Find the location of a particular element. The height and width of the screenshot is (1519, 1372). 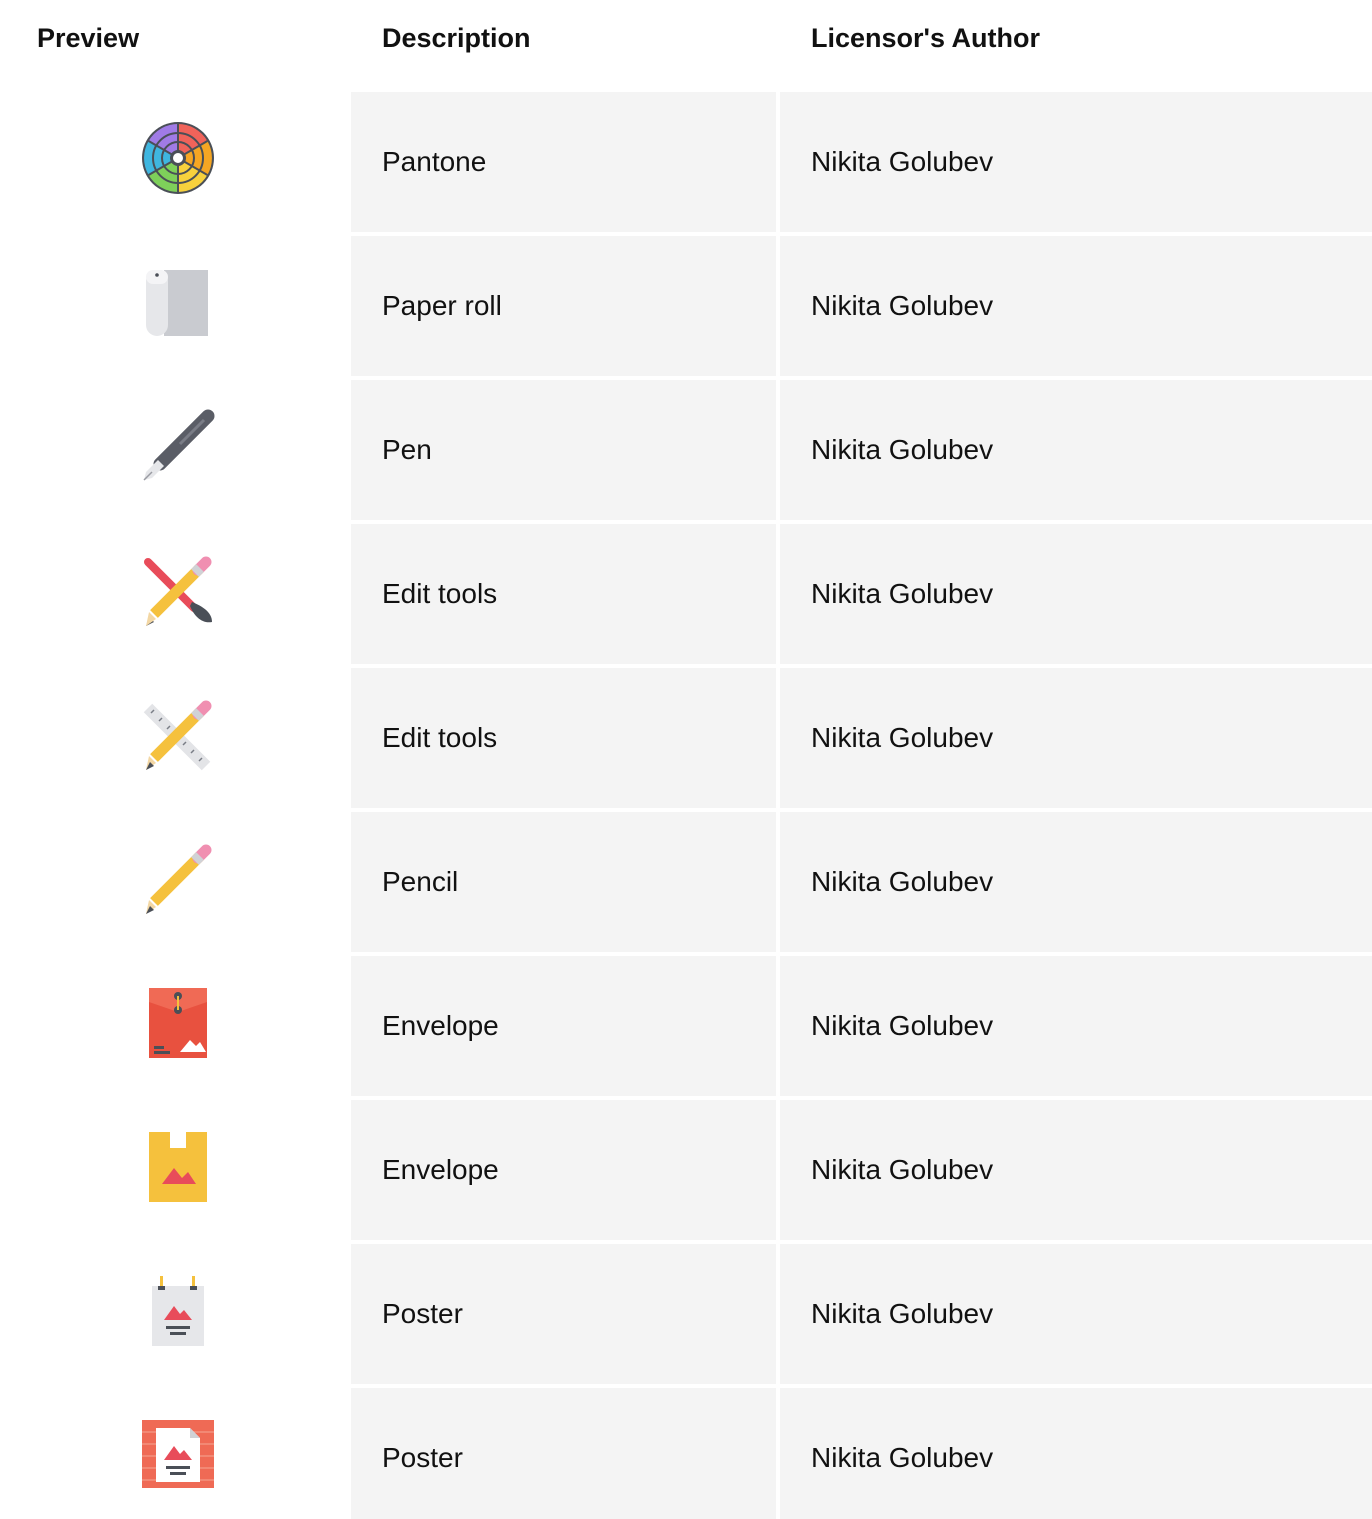

description-text: Pantone is located at coordinates (434, 161).